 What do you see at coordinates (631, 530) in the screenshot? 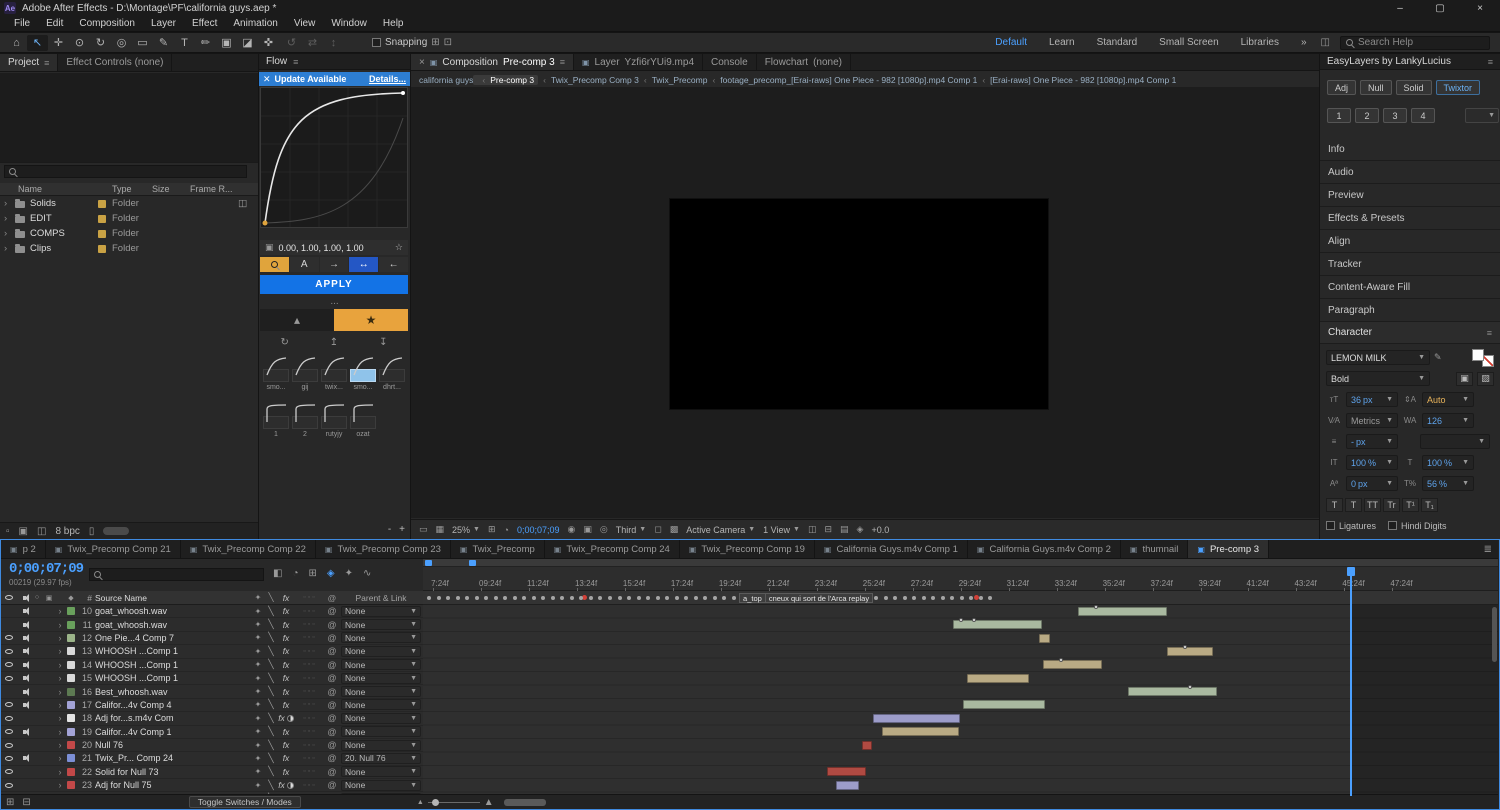
I see `resolution-dropdown: Third ▼` at bounding box center [631, 530].